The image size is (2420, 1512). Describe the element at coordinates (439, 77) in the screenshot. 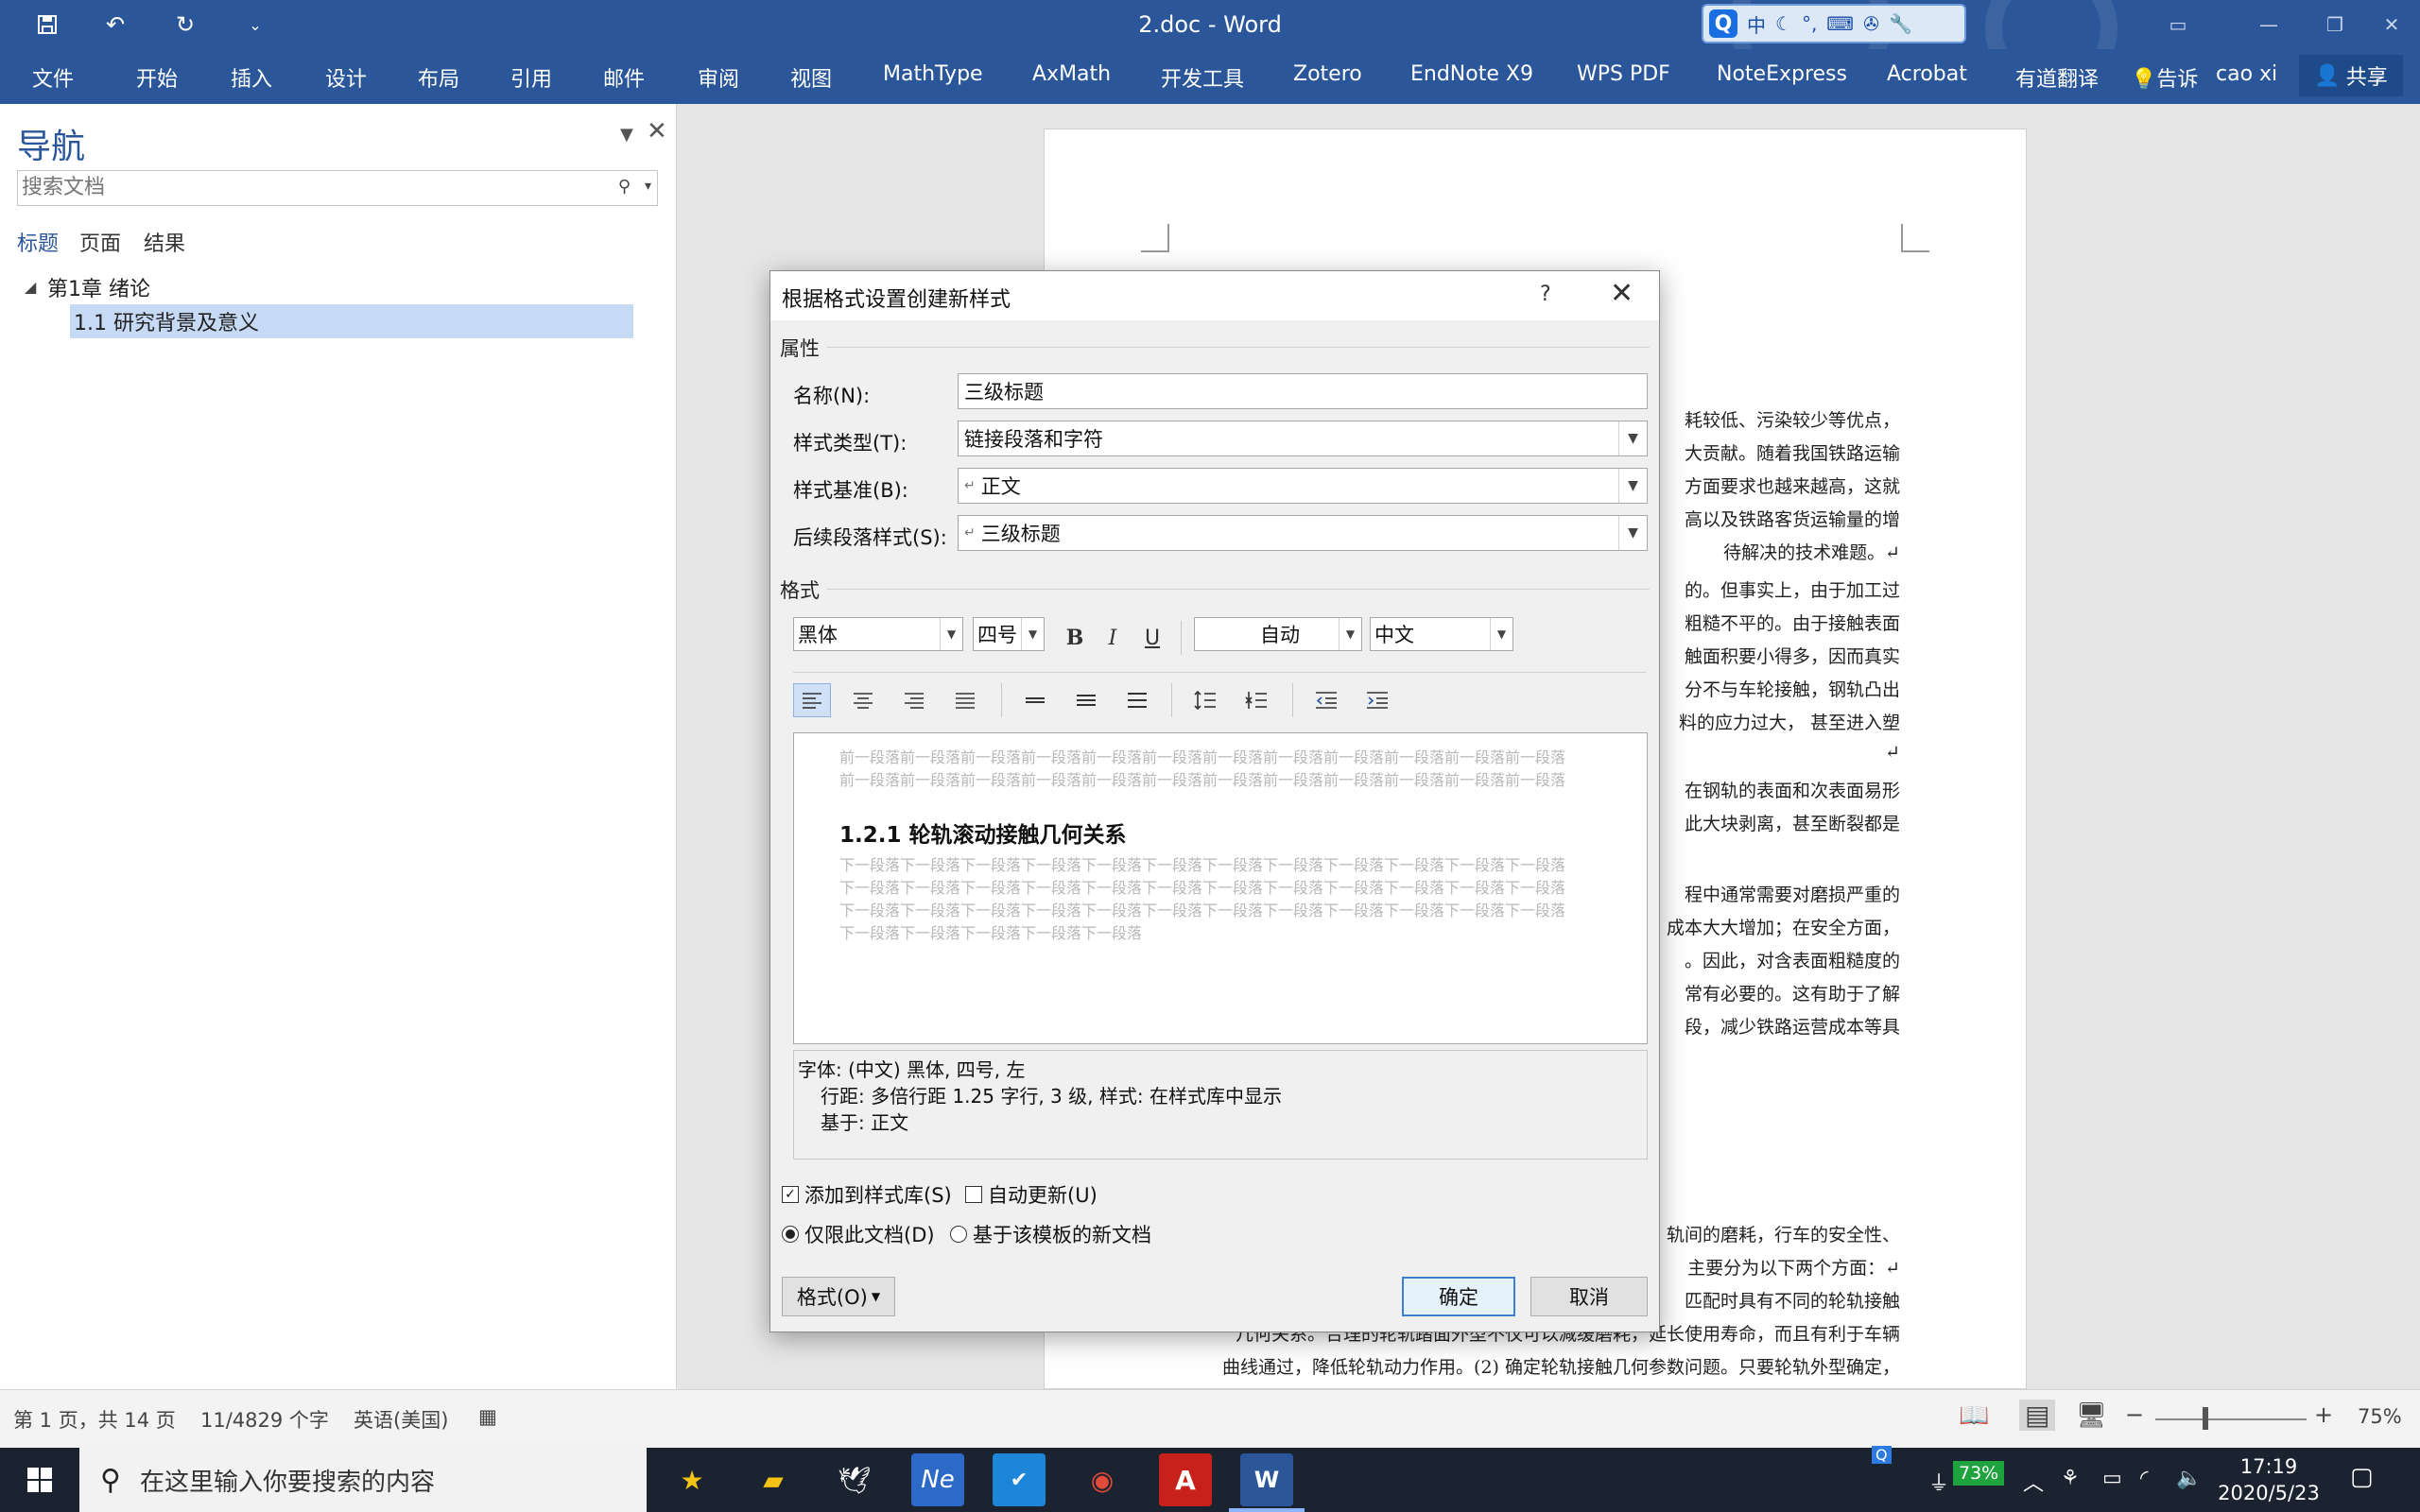

I see `tab-layout: 布局` at that location.